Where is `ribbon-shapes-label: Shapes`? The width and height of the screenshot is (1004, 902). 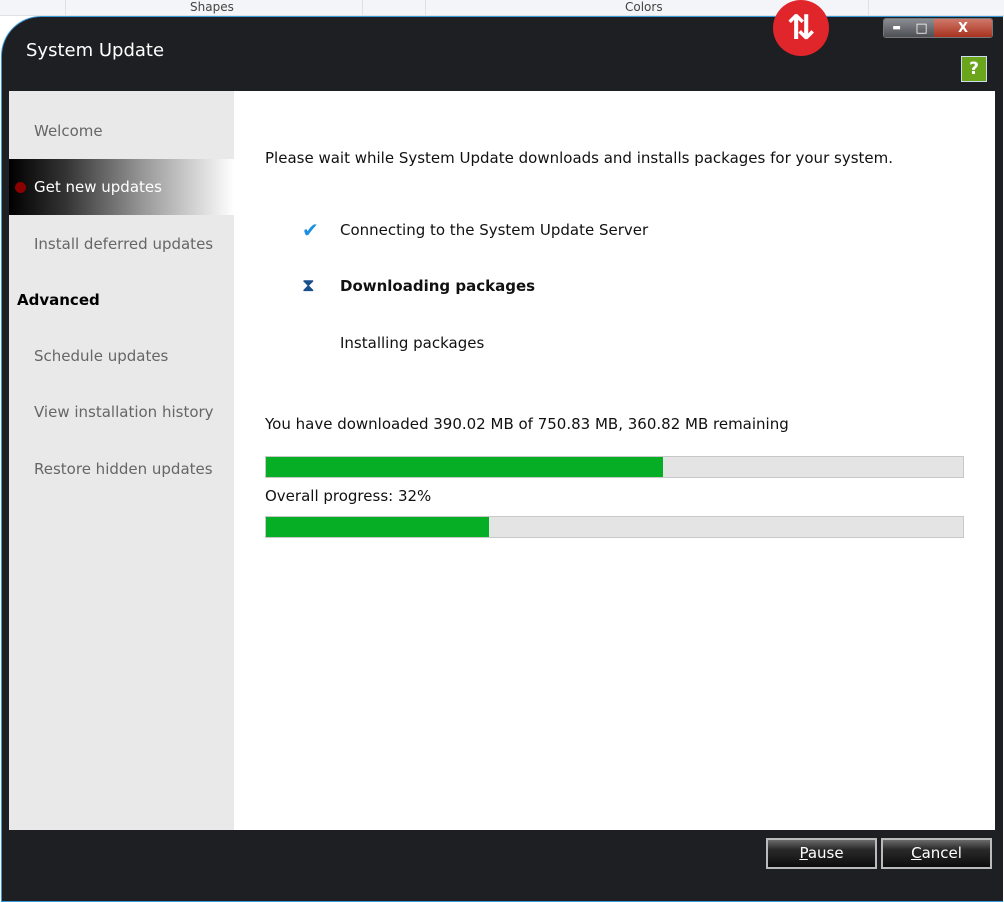 ribbon-shapes-label: Shapes is located at coordinates (212, 7).